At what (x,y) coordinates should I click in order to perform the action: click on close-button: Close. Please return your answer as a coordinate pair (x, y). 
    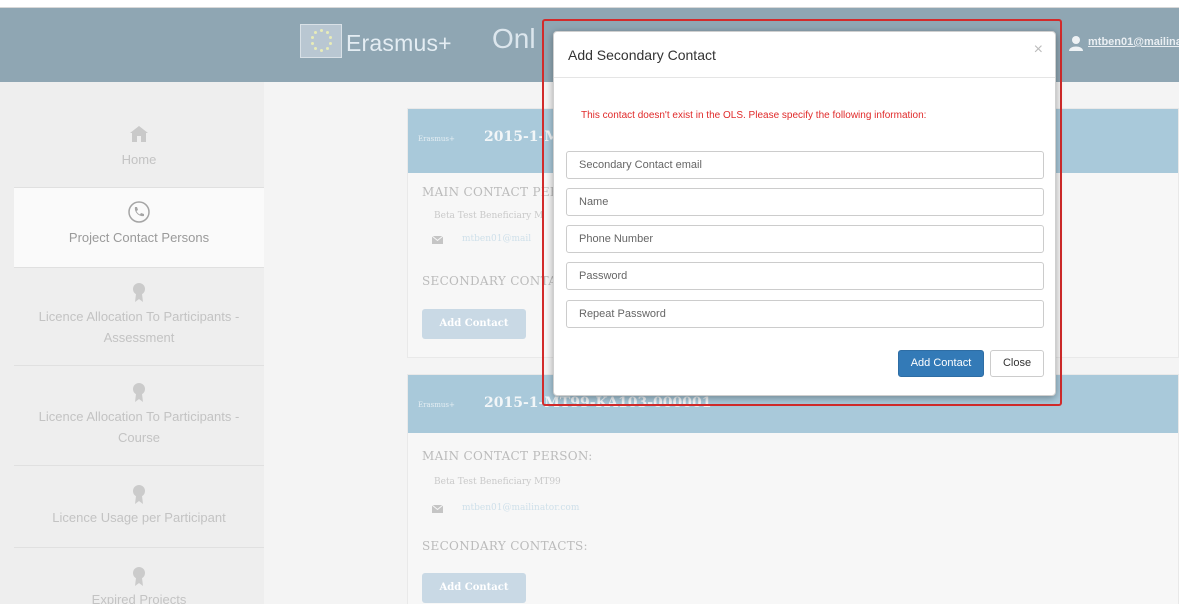
    Looking at the image, I should click on (1017, 363).